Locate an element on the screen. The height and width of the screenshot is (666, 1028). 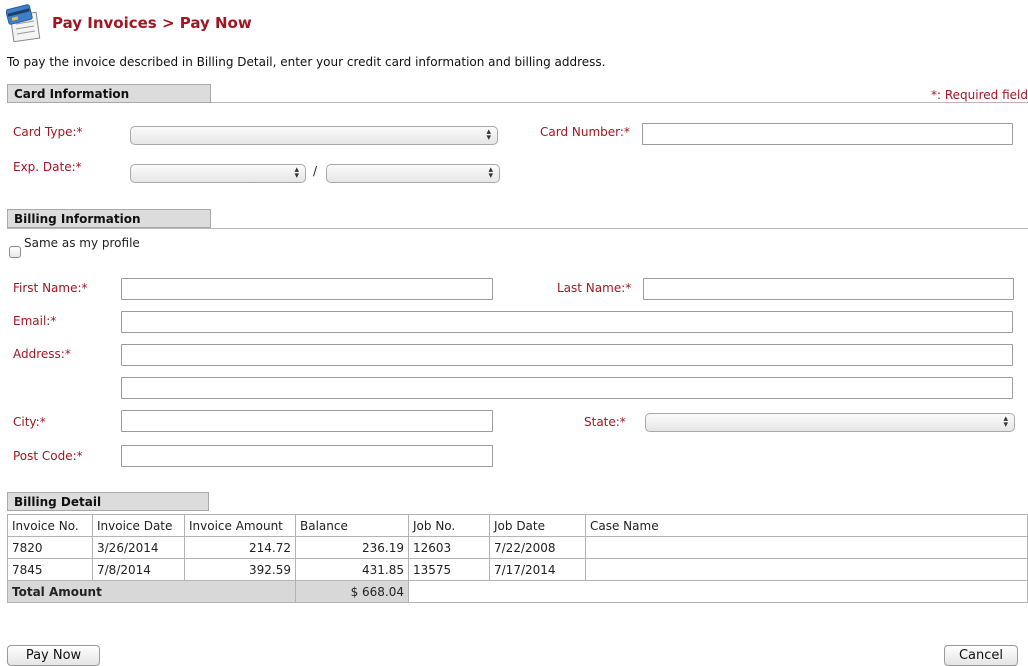
total-row: Total Amount $ 668.04 is located at coordinates (517, 591).